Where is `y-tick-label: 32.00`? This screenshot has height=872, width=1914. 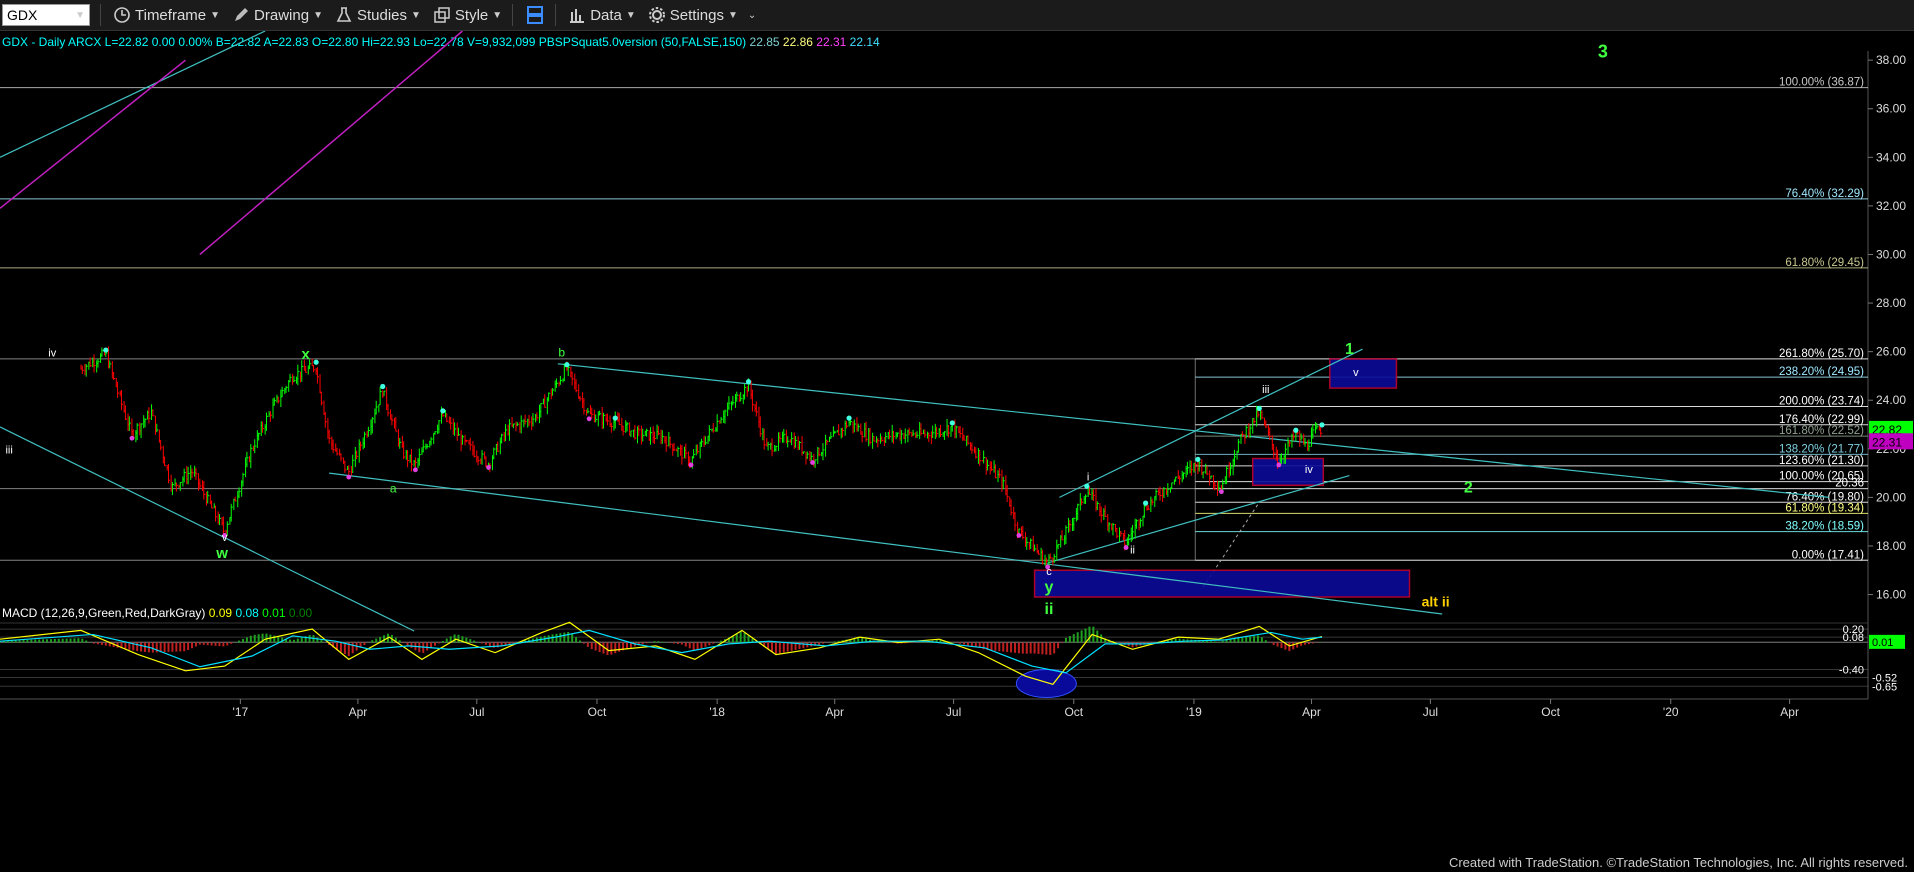
y-tick-label: 32.00 is located at coordinates (1891, 206).